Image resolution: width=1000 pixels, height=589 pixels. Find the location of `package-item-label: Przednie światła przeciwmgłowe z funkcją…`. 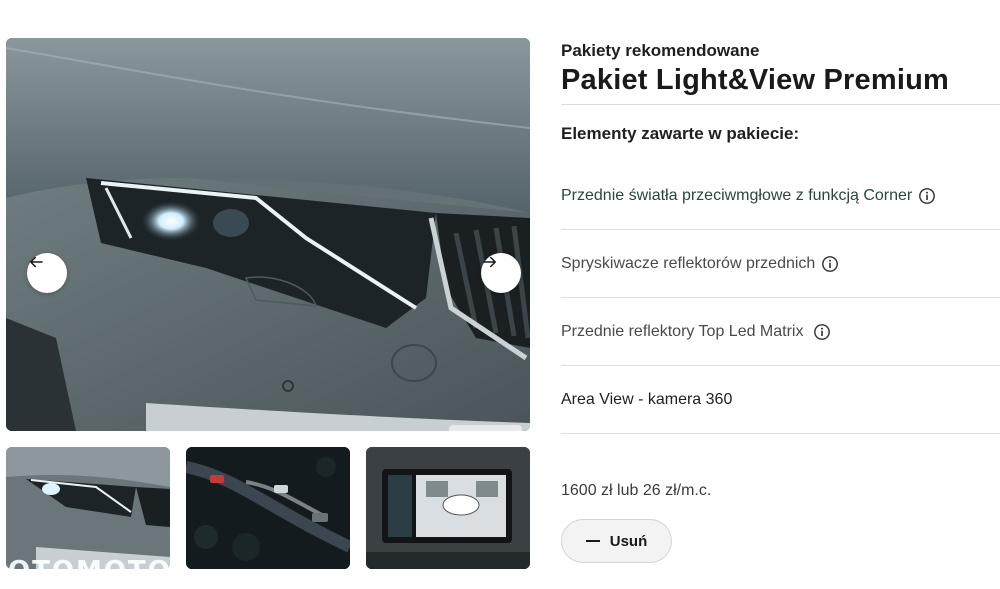

package-item-label: Przednie światła przeciwmgłowe z funkcją… is located at coordinates (737, 195).